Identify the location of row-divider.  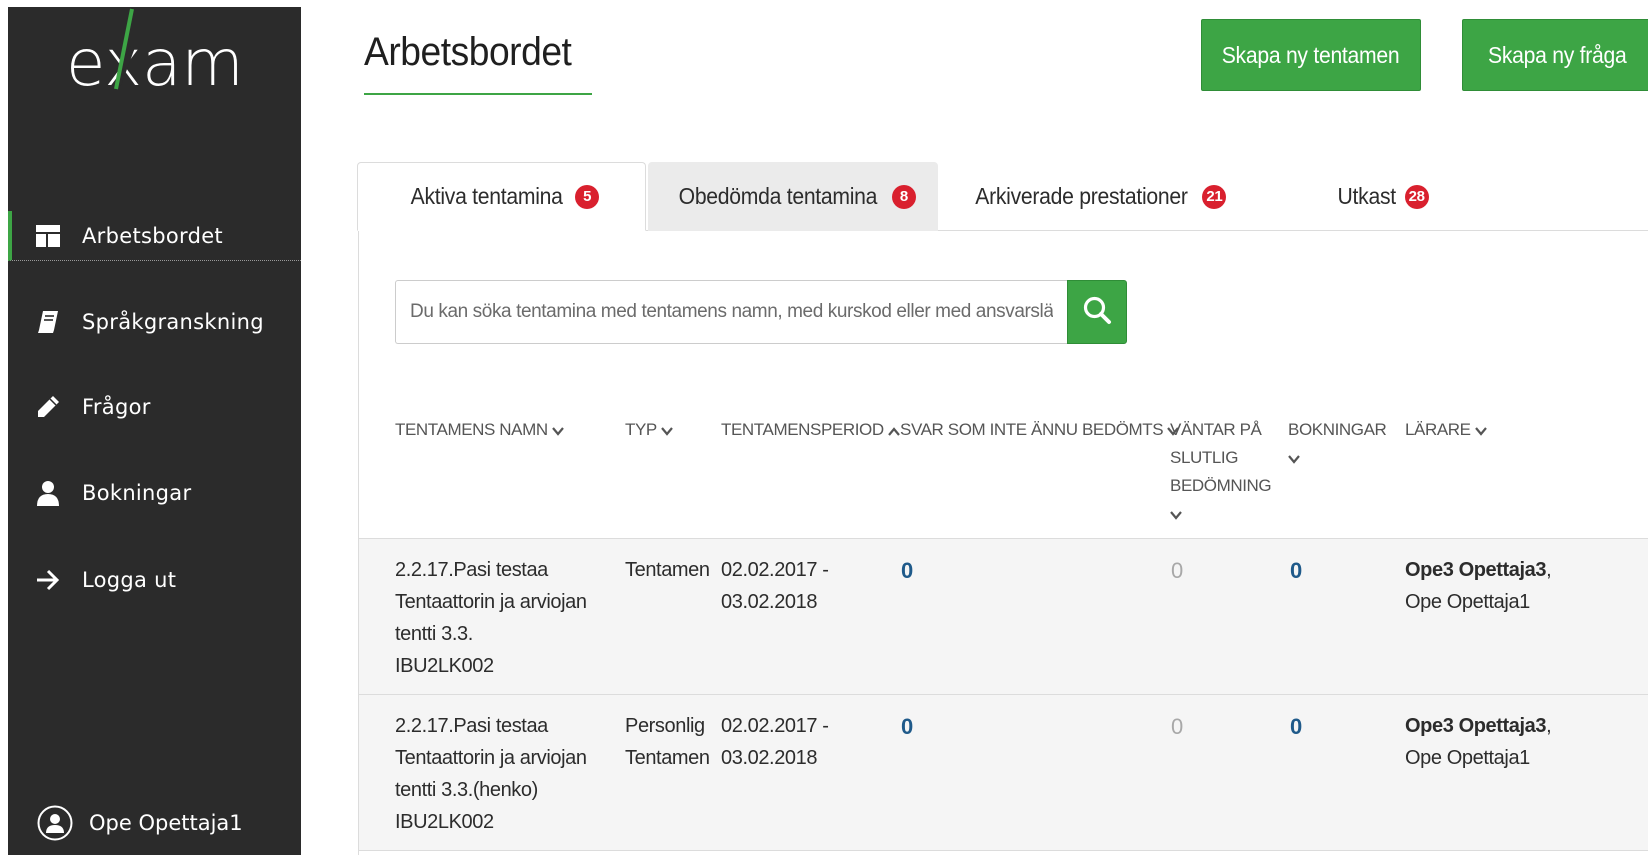
(1003, 850).